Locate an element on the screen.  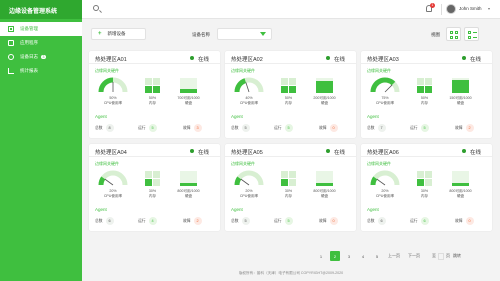
total-count: 5 is located at coordinates (245, 128).